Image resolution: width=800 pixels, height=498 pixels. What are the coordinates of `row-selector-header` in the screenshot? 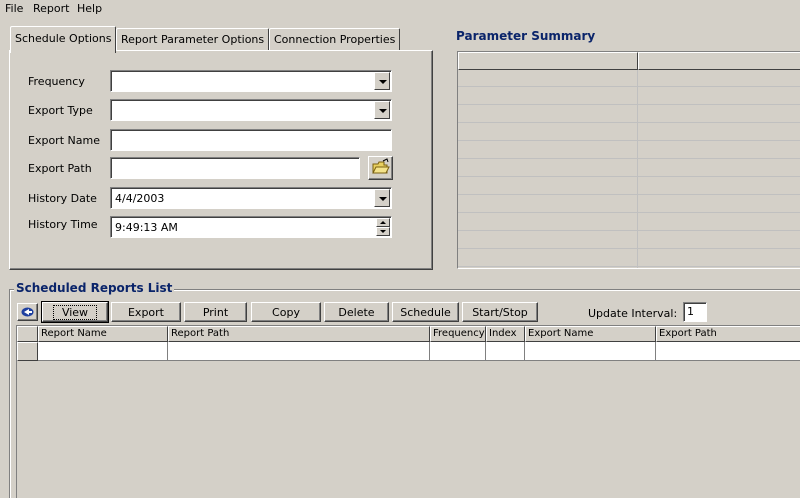 It's located at (27, 334).